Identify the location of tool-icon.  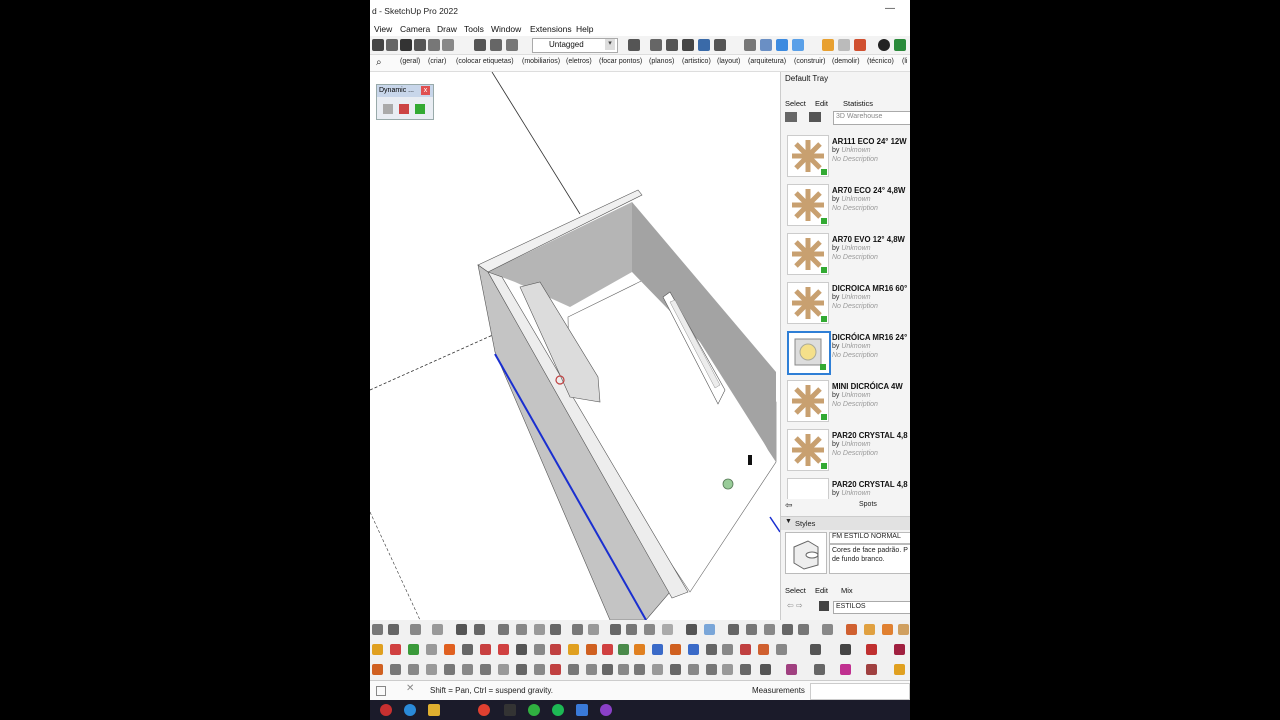
(377, 669).